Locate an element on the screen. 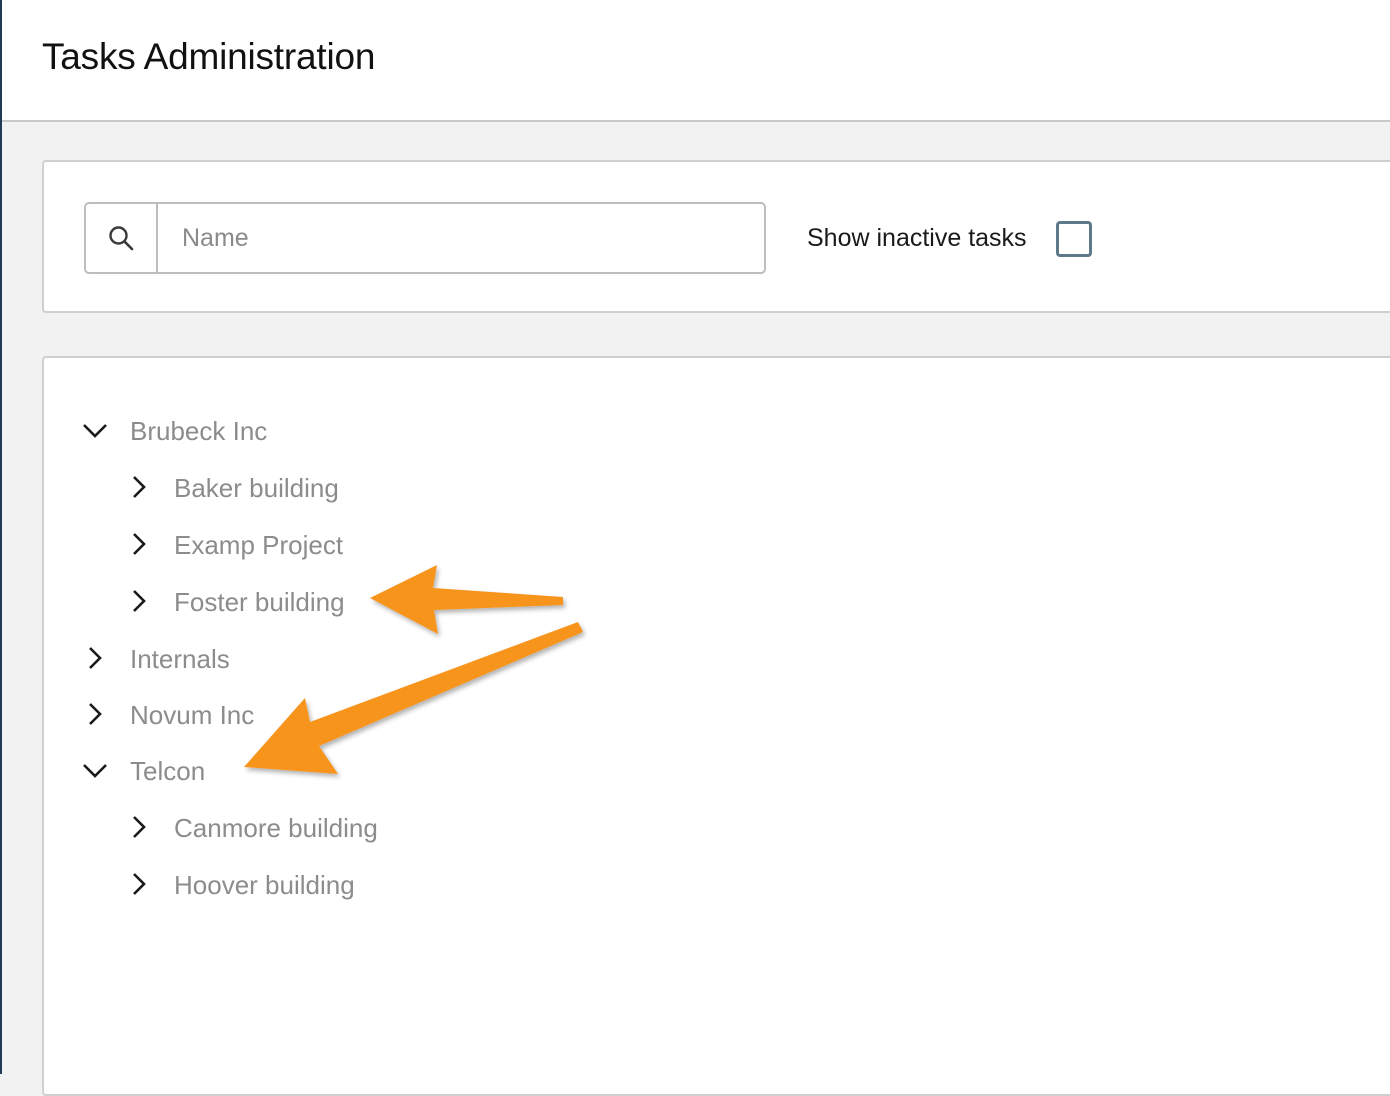  tree-node: Telcon is located at coordinates (380, 770).